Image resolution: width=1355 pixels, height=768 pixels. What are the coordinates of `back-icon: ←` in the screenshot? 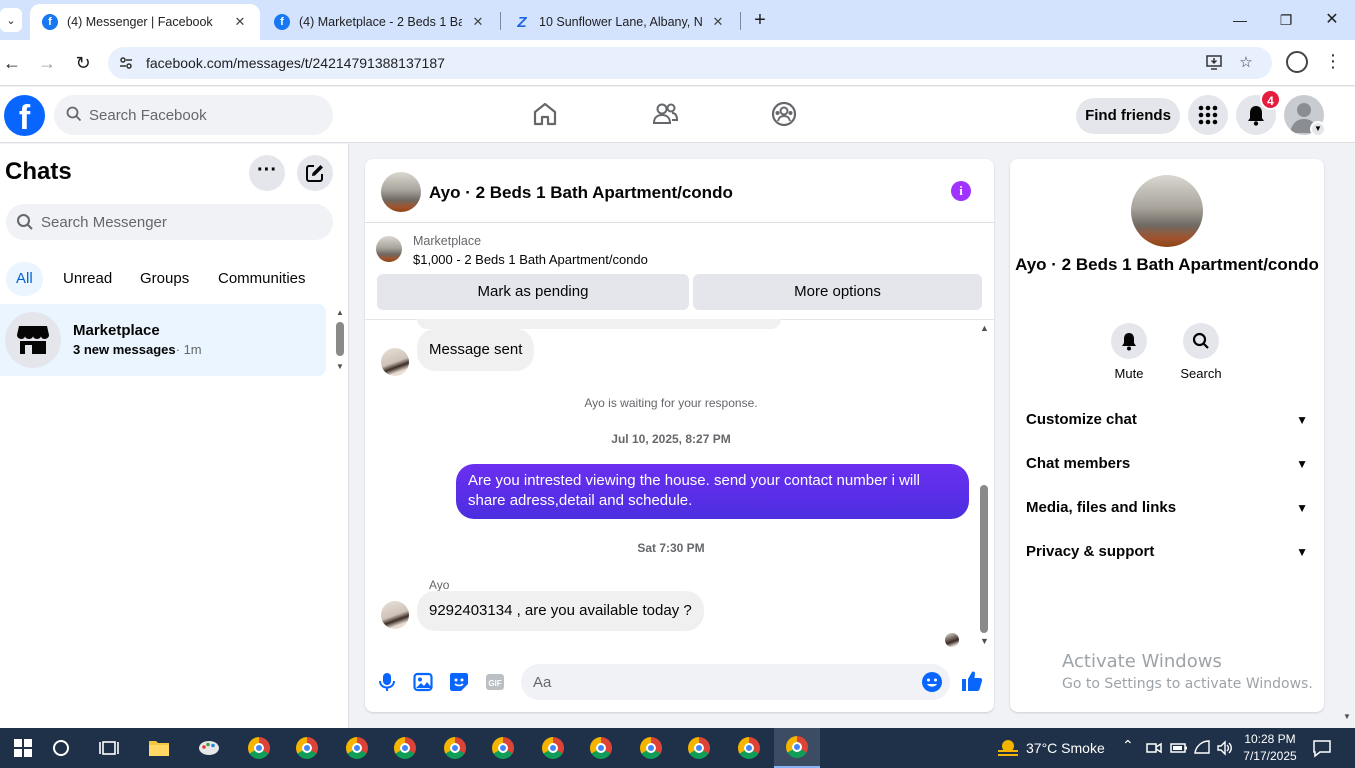 It's located at (12, 63).